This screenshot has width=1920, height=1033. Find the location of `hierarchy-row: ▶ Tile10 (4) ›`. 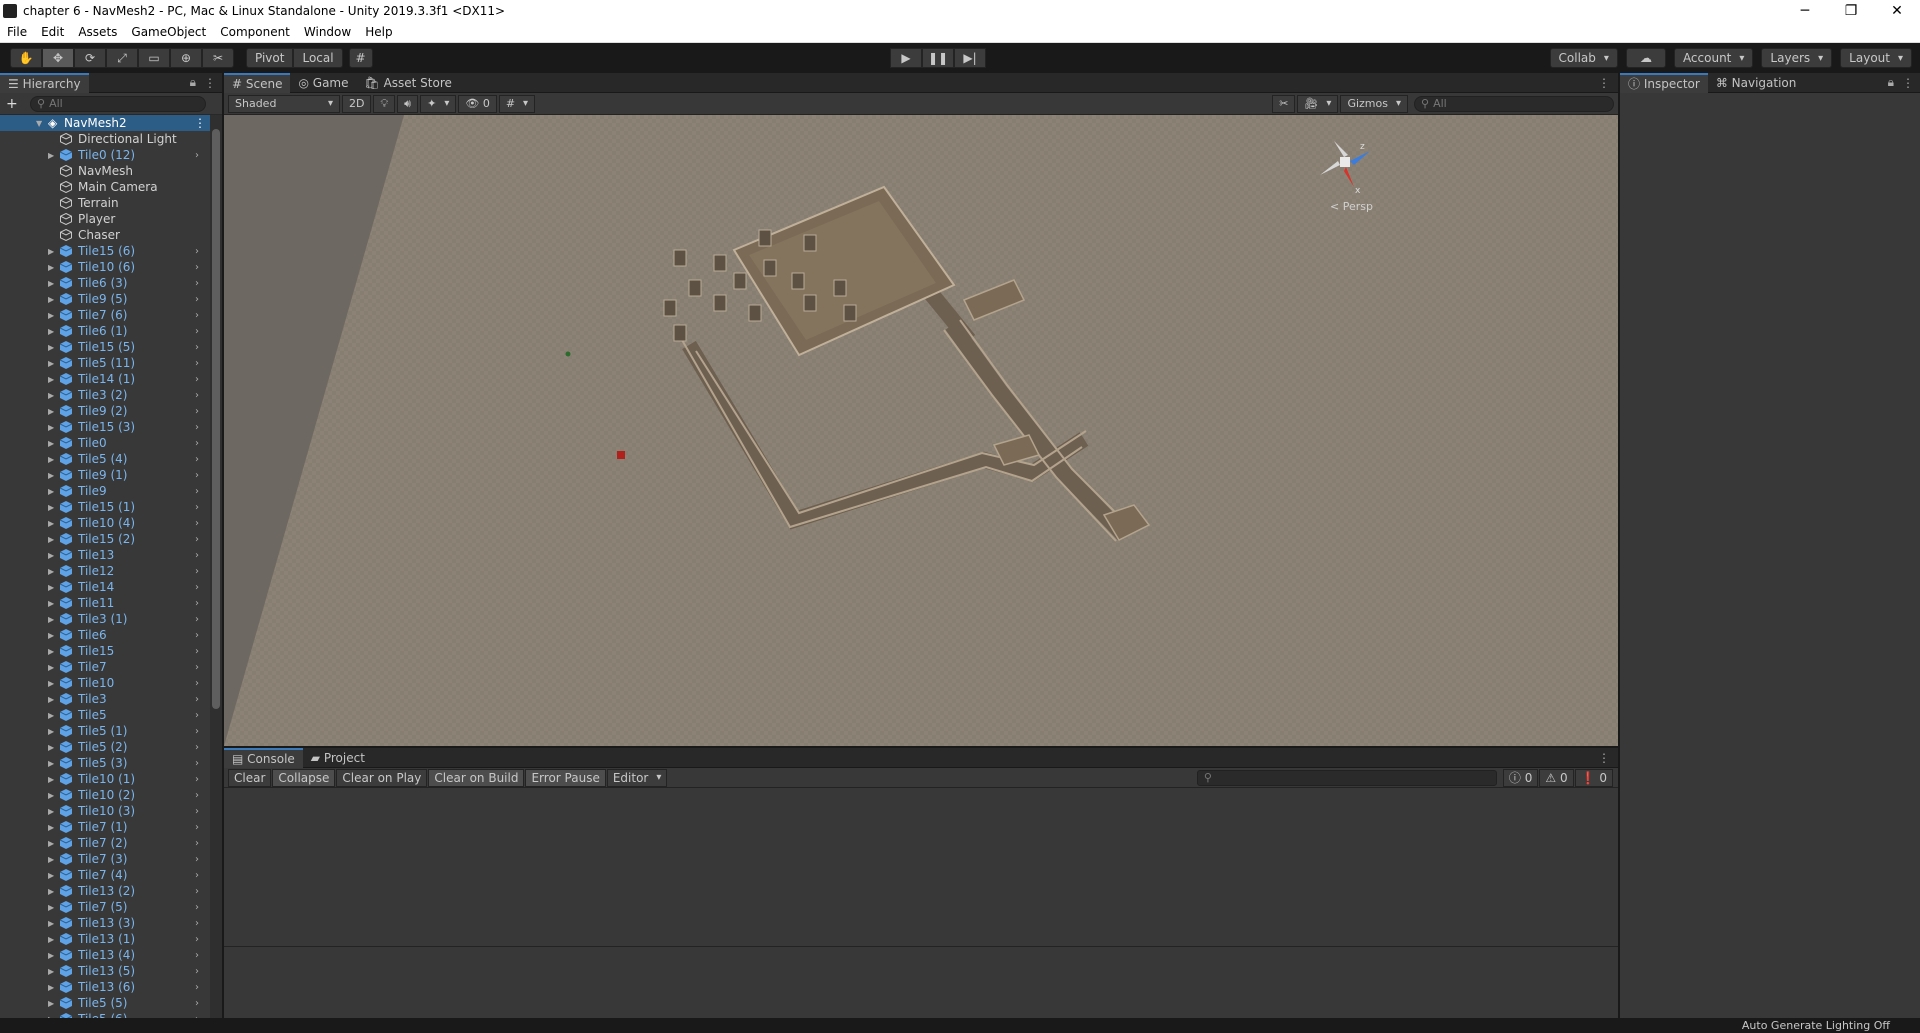

hierarchy-row: ▶ Tile10 (4) › is located at coordinates (105, 523).